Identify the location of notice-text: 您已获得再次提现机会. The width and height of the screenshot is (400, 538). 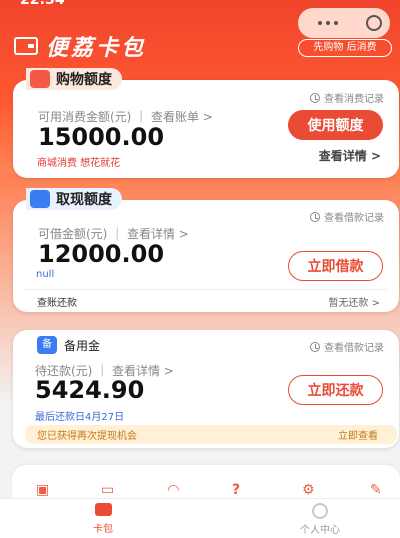
(87, 436).